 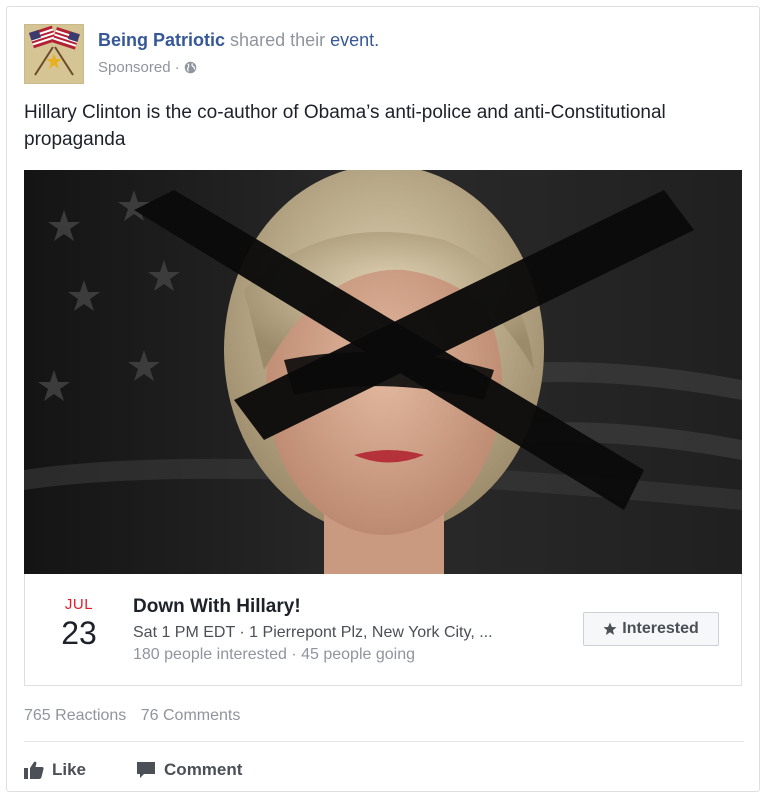 I want to click on action-text: shared their, so click(x=278, y=40).